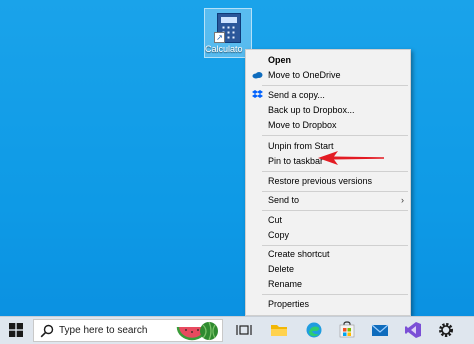 This screenshot has height=344, width=474. Describe the element at coordinates (285, 284) in the screenshot. I see `menu-item-label: Rename` at that location.